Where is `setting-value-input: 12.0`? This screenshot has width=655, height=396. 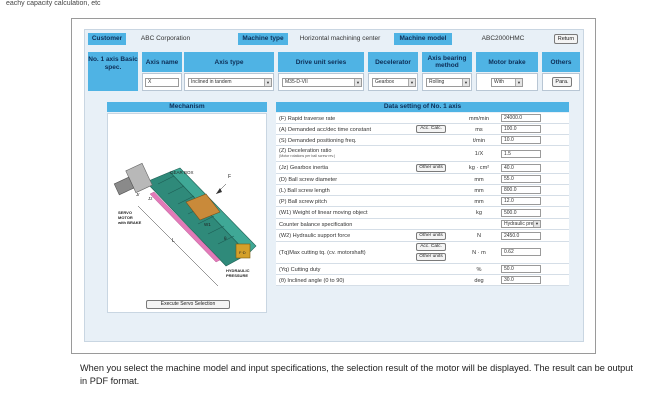
setting-value-input: 12.0 is located at coordinates (521, 201).